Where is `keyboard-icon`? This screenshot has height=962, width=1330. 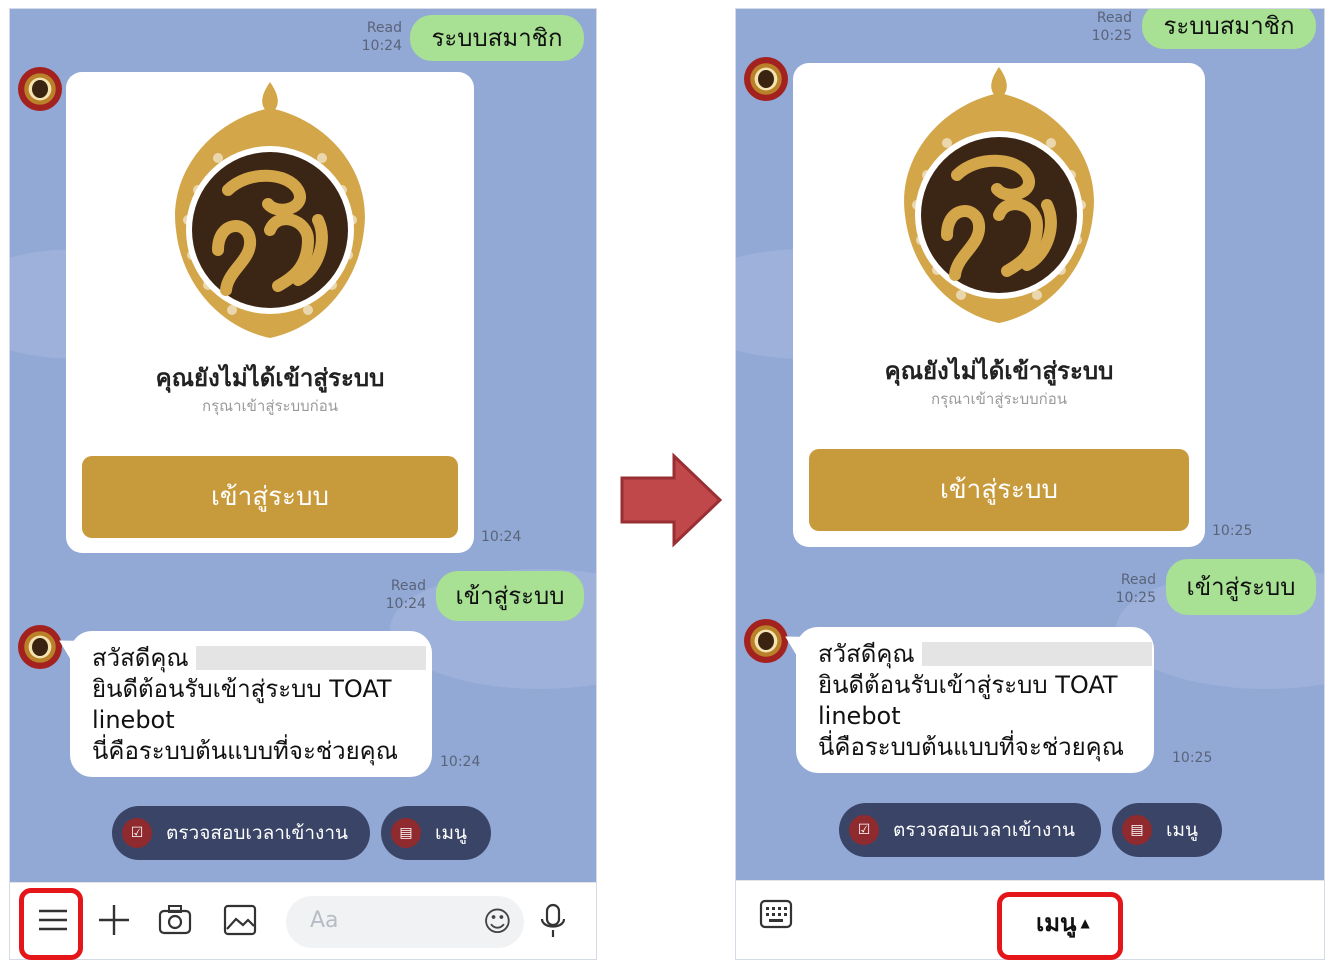
keyboard-icon is located at coordinates (776, 917).